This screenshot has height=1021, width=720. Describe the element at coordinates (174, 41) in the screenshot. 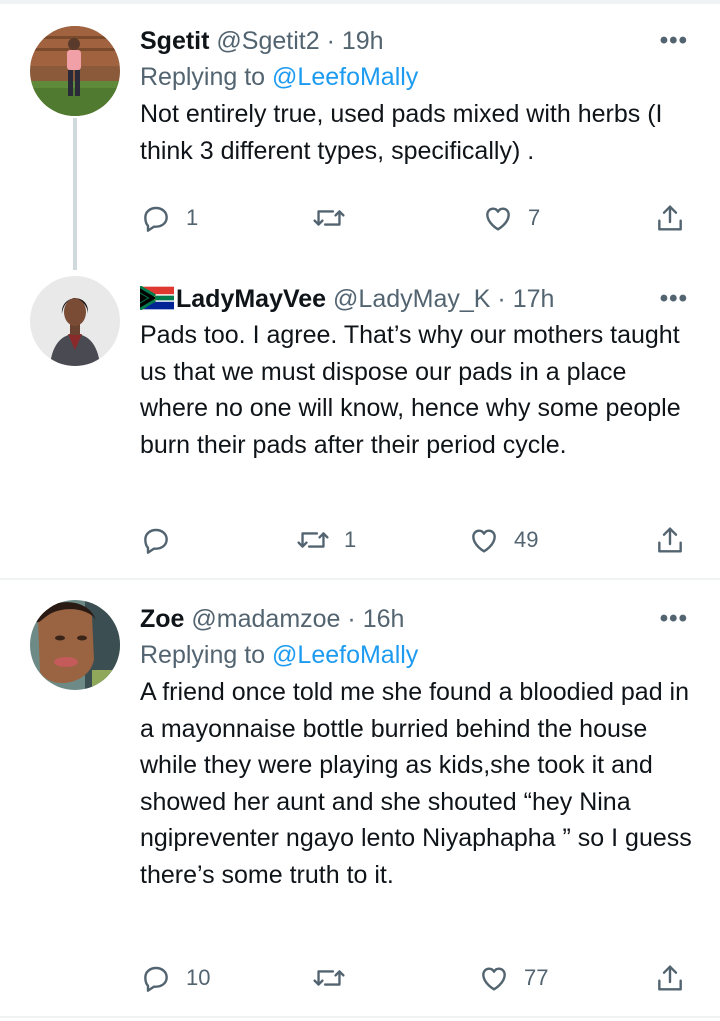

I see `display-name: Sgetit` at that location.